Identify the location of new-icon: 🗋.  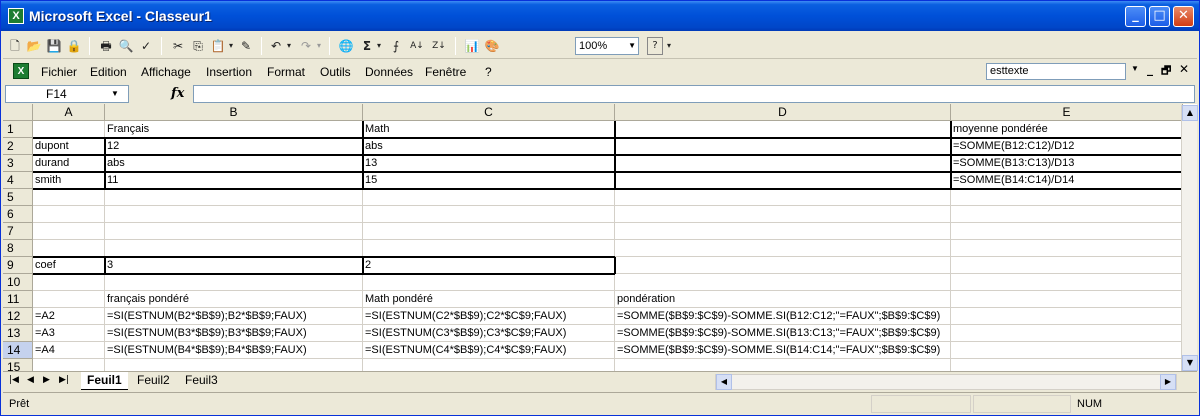
(15, 46).